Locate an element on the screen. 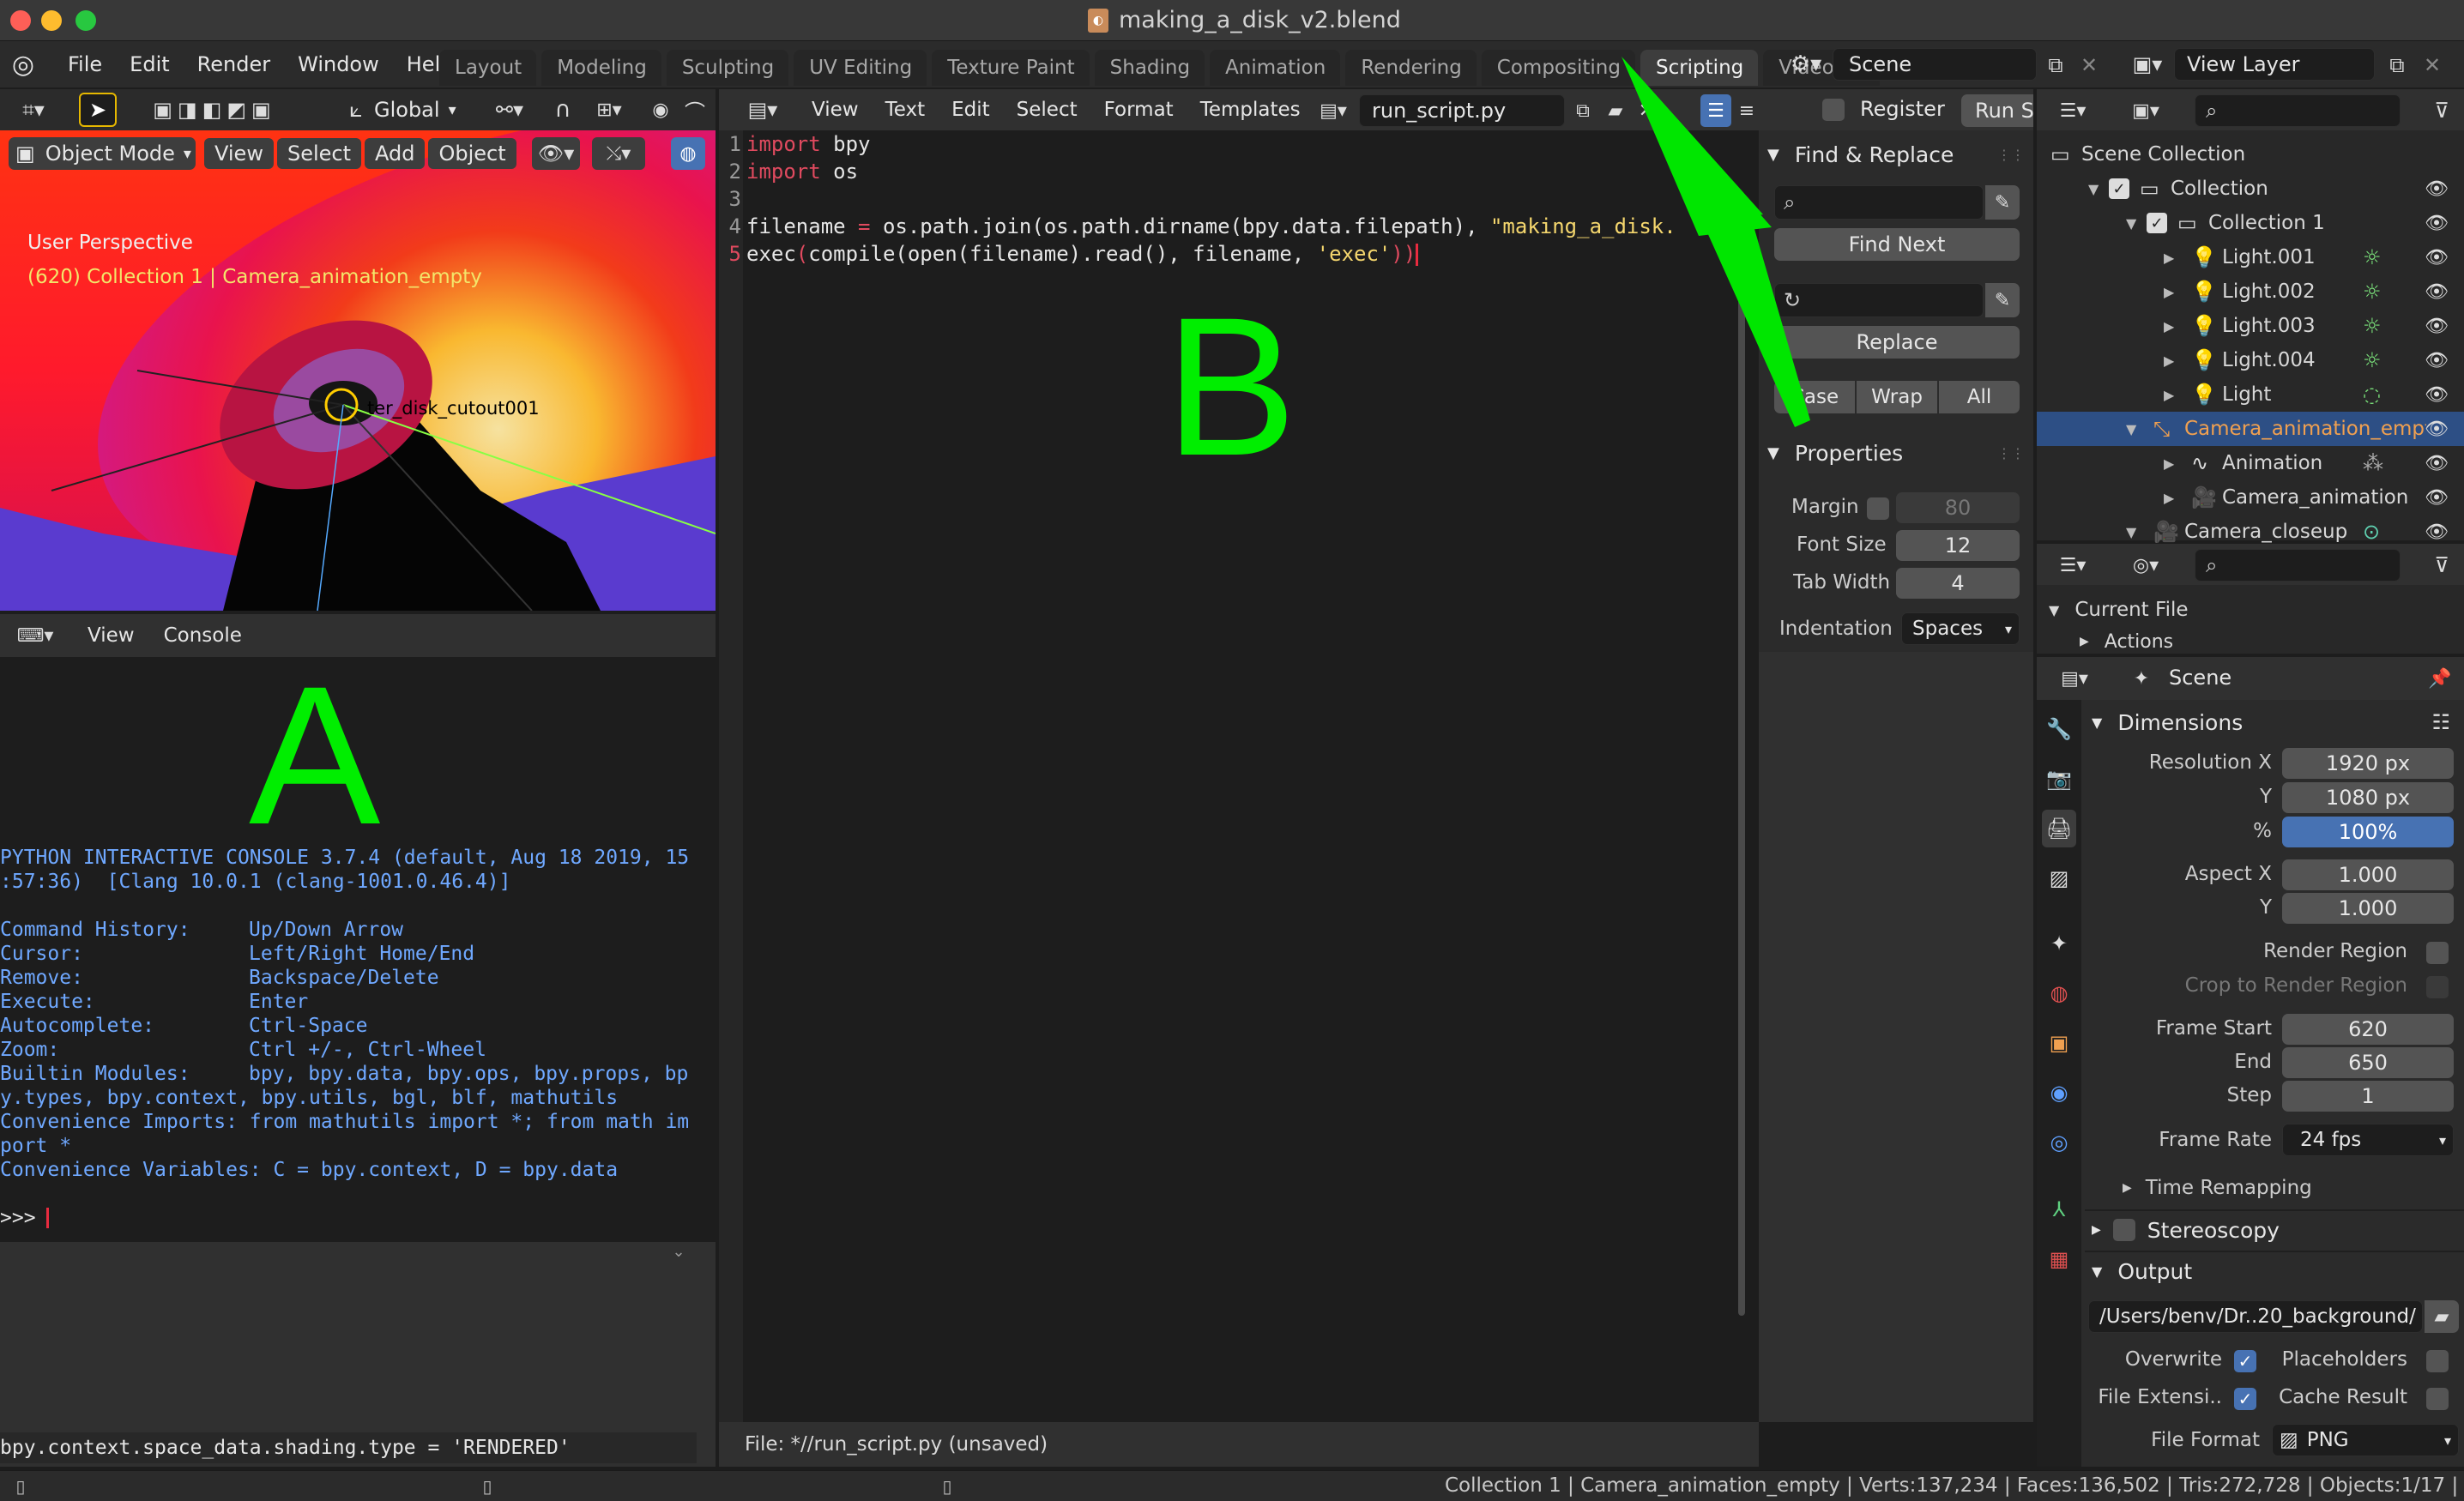  constraints-icon: ◎ is located at coordinates (2059, 1142).